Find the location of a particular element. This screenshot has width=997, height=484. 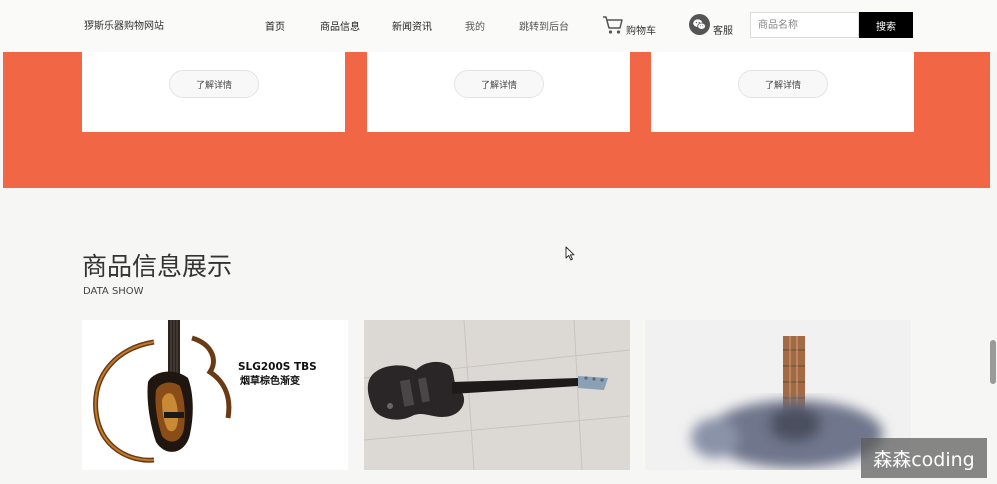

search-input is located at coordinates (804, 25).